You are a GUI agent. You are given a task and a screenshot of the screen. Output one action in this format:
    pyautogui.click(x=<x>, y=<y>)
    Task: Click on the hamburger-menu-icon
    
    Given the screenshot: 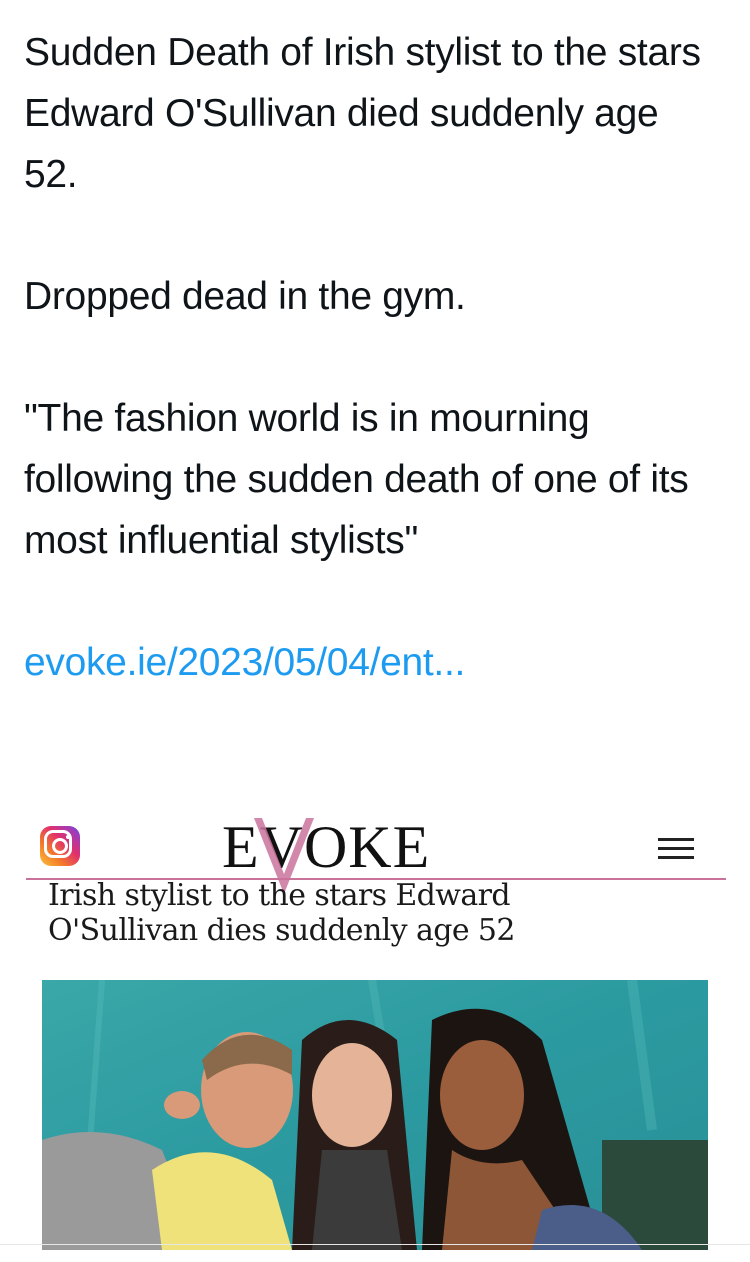 What is the action you would take?
    pyautogui.click(x=676, y=849)
    